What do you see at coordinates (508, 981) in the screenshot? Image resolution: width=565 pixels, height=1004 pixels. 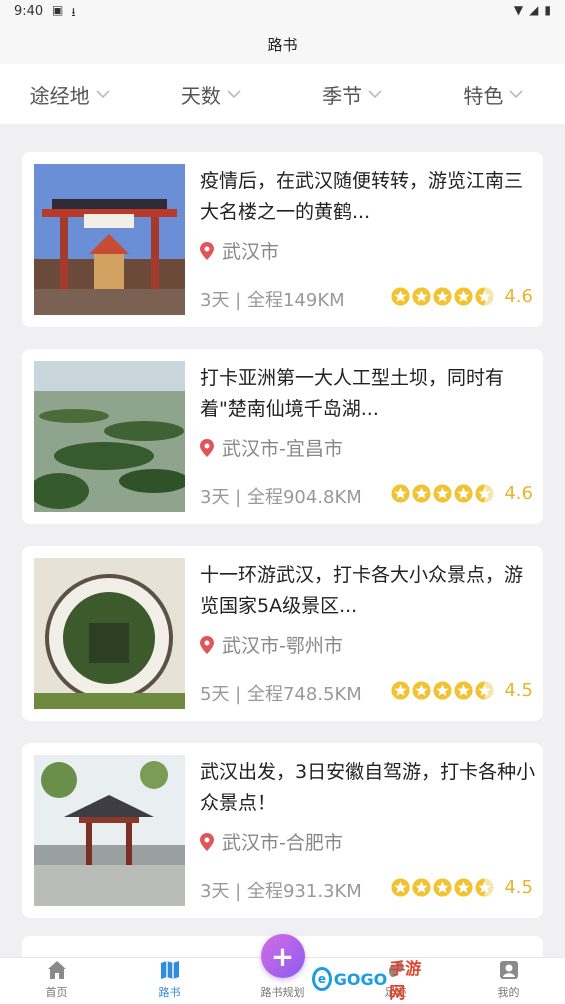 I see `tab-profile: 我的` at bounding box center [508, 981].